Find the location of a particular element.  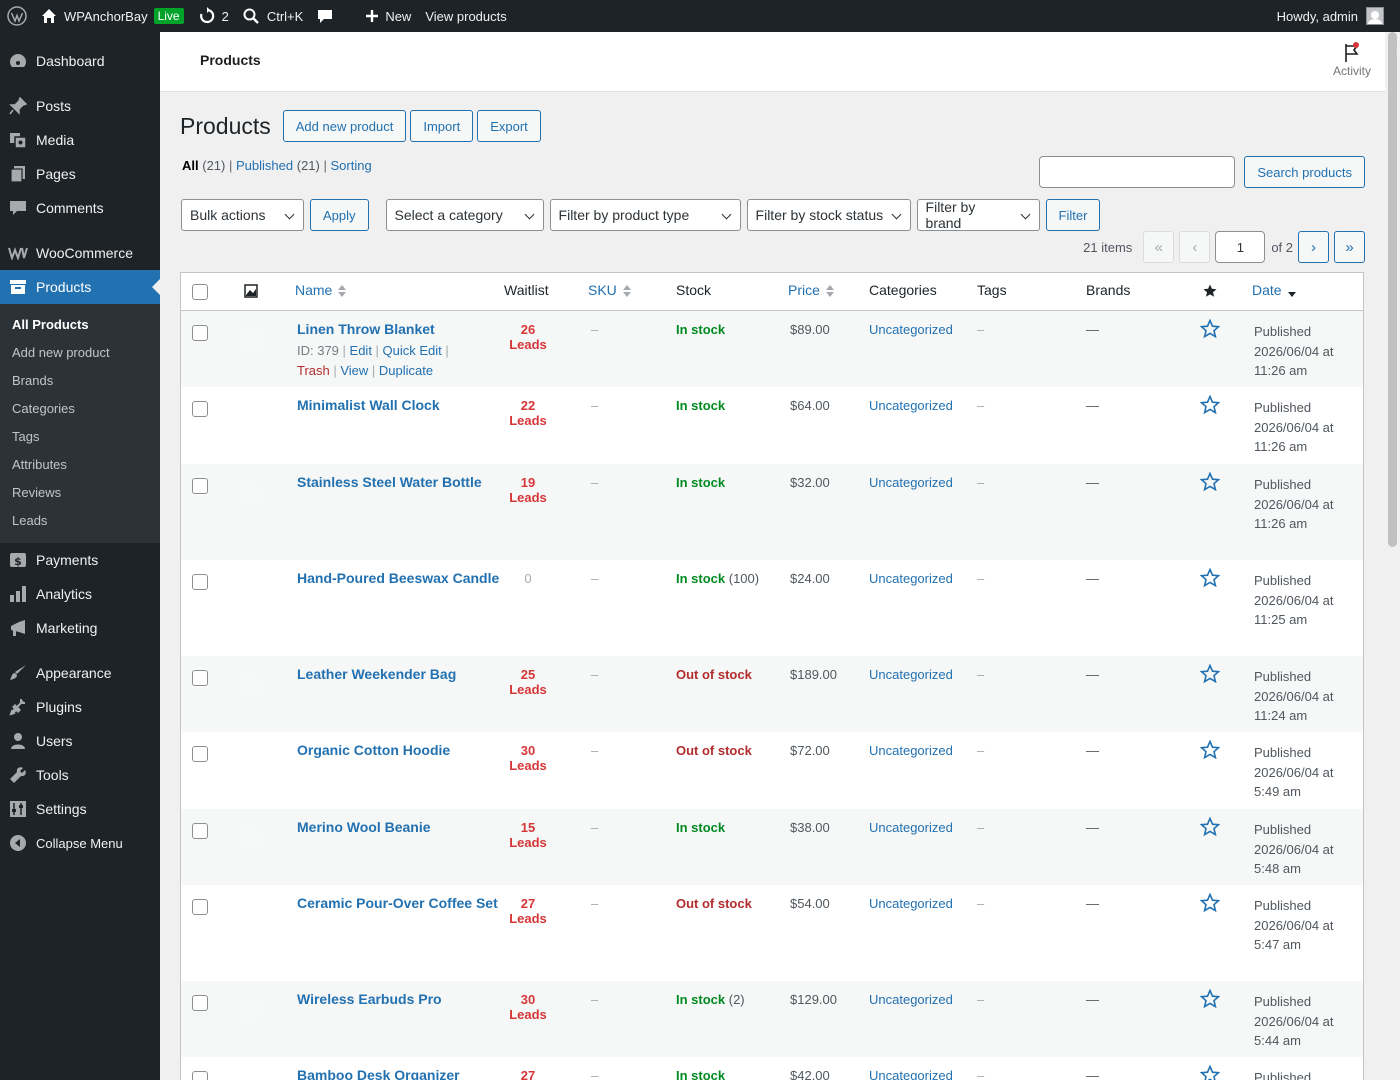

import-button: Import is located at coordinates (442, 126).